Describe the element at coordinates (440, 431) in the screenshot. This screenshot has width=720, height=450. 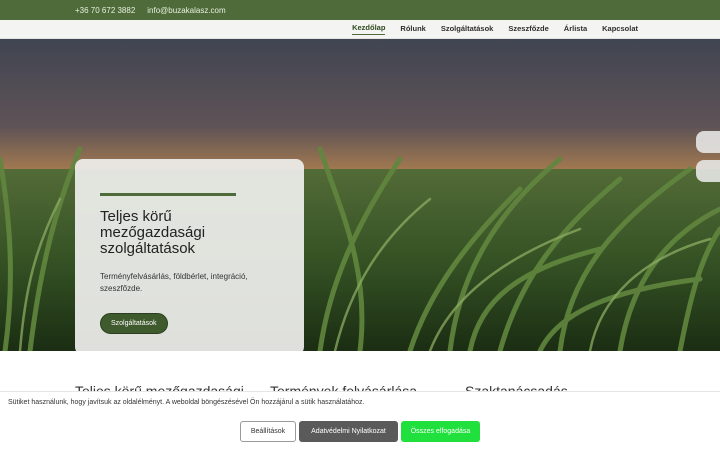
I see `accept-all-button: Összes elfogadása` at that location.